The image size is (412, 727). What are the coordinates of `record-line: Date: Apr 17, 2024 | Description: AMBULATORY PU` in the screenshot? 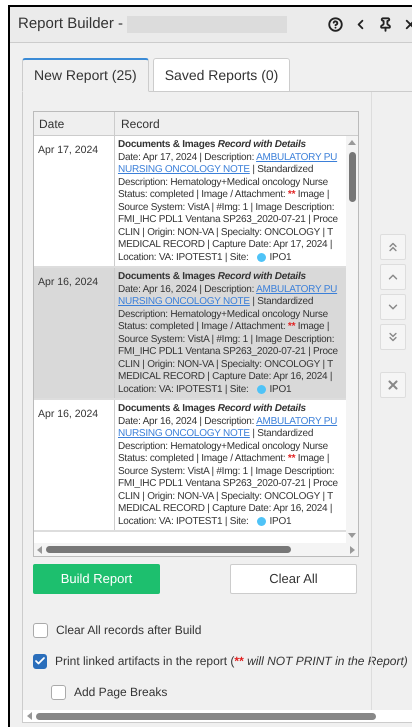 It's located at (228, 158).